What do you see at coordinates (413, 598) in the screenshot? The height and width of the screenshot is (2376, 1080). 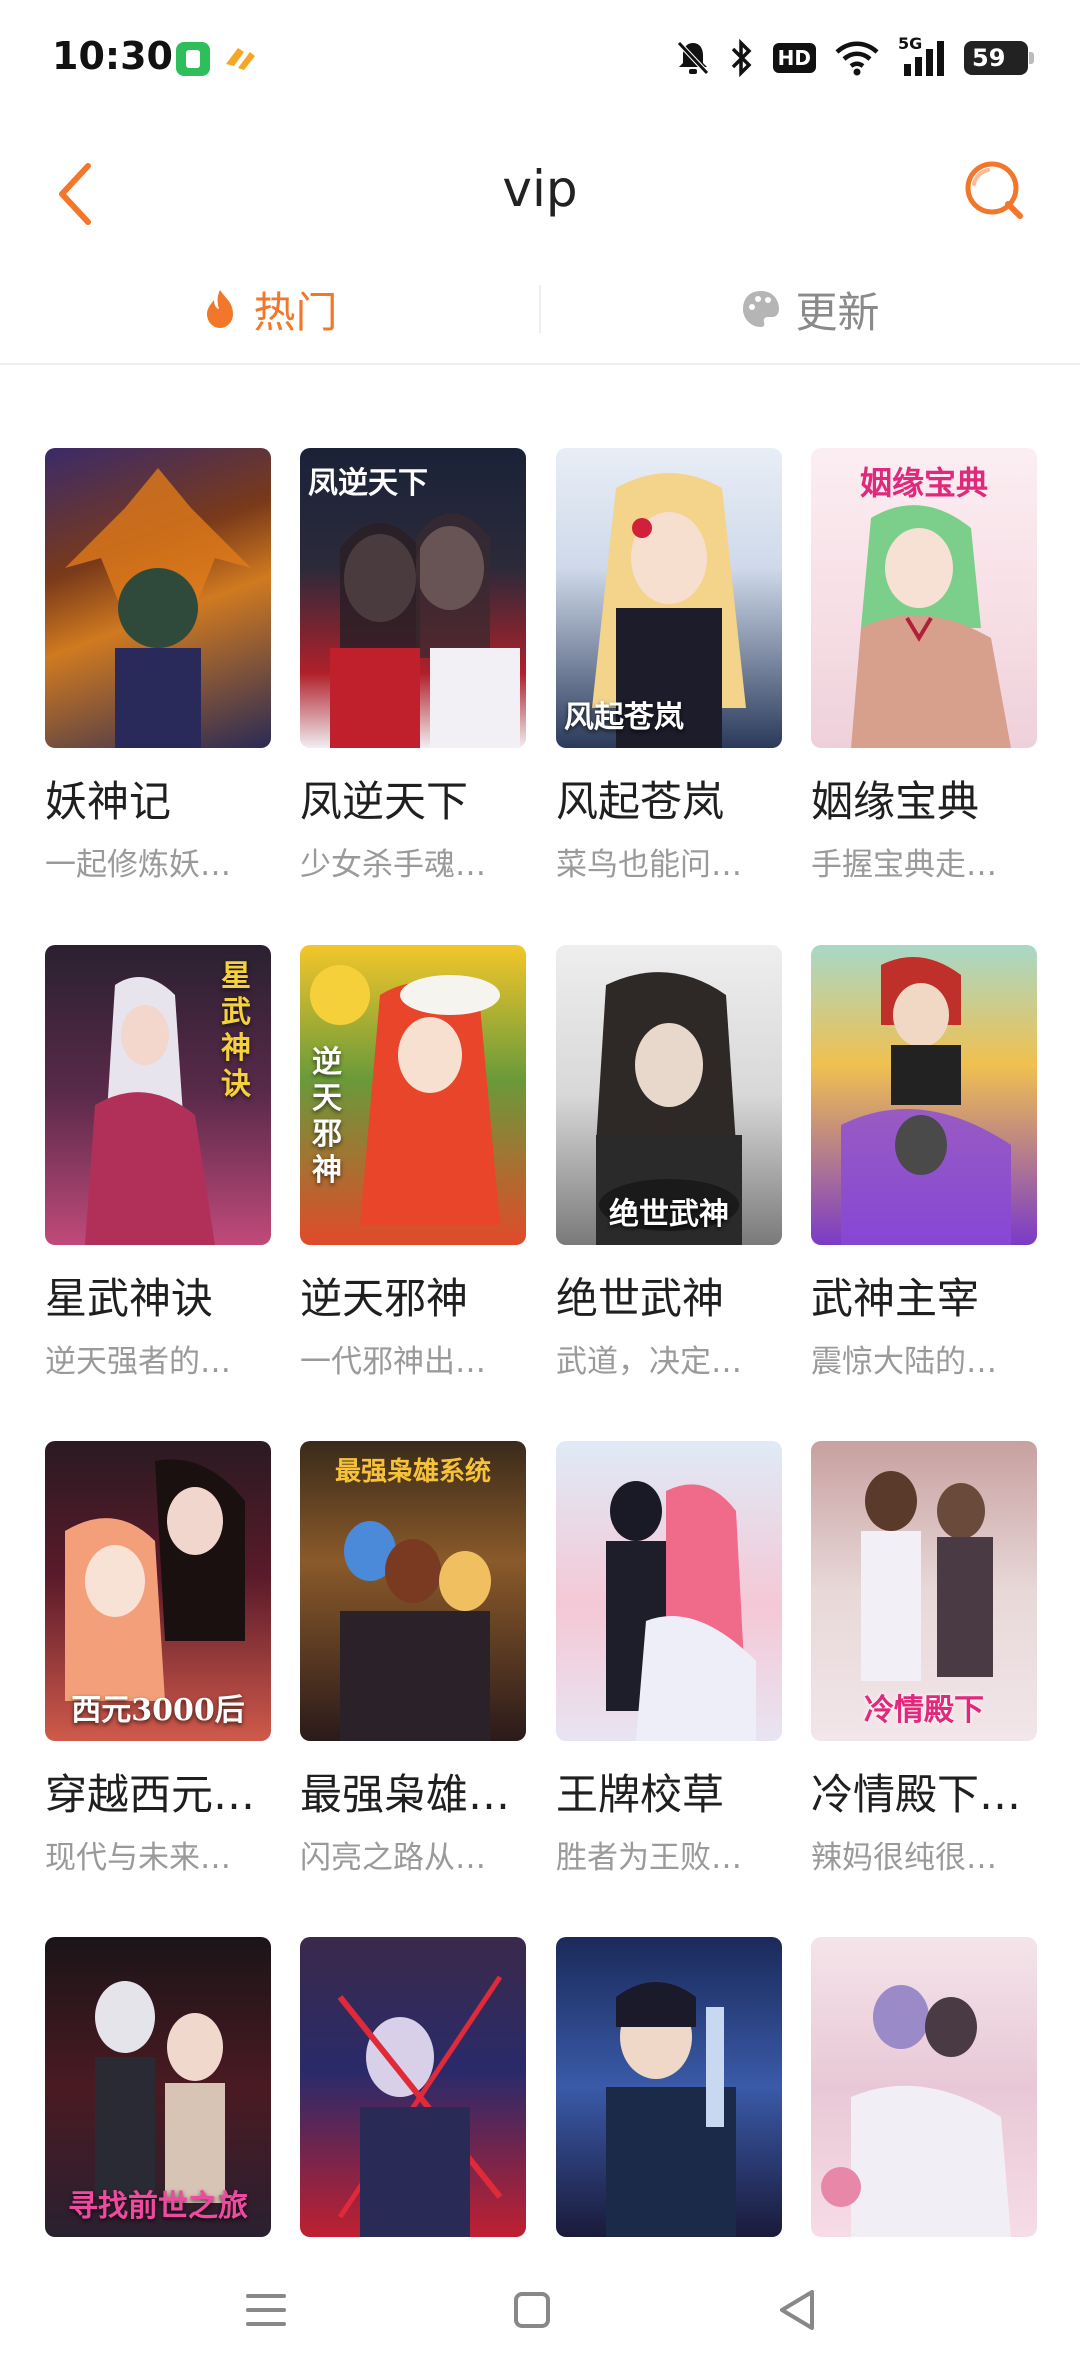 I see `comic-cover: 凤逆天下` at bounding box center [413, 598].